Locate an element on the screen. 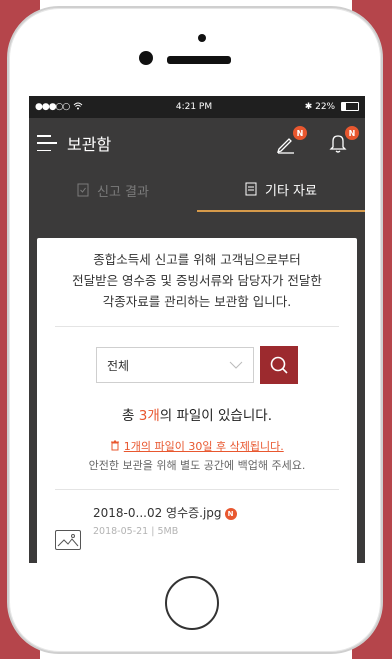 The image size is (392, 659). bell-badge: N is located at coordinates (352, 133).